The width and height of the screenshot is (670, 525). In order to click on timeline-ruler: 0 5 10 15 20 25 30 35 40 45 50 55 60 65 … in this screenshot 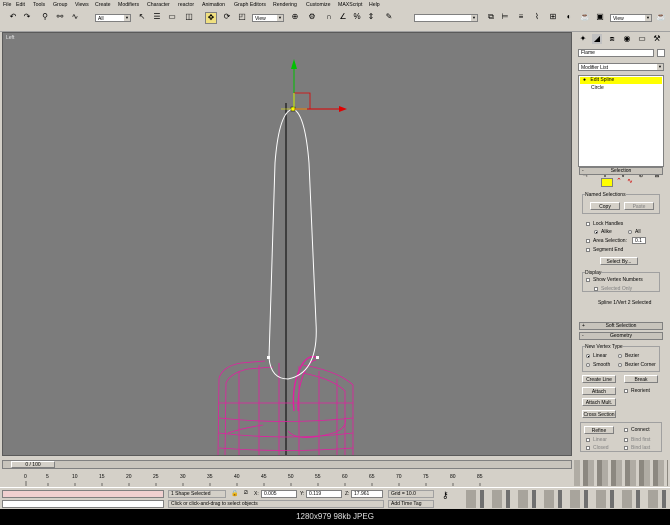, I will do `click(287, 479)`.